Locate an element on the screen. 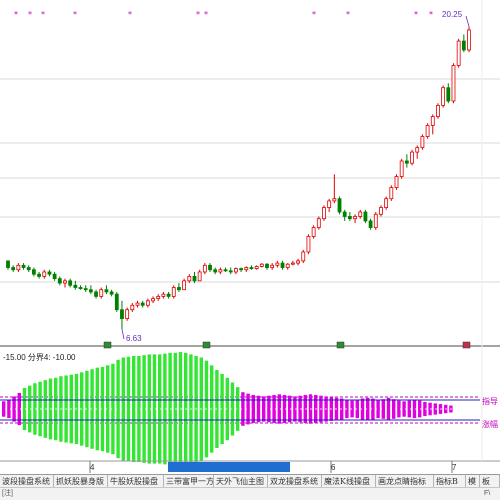 The height and width of the screenshot is (500, 500). low-pointer is located at coordinates (123, 334).